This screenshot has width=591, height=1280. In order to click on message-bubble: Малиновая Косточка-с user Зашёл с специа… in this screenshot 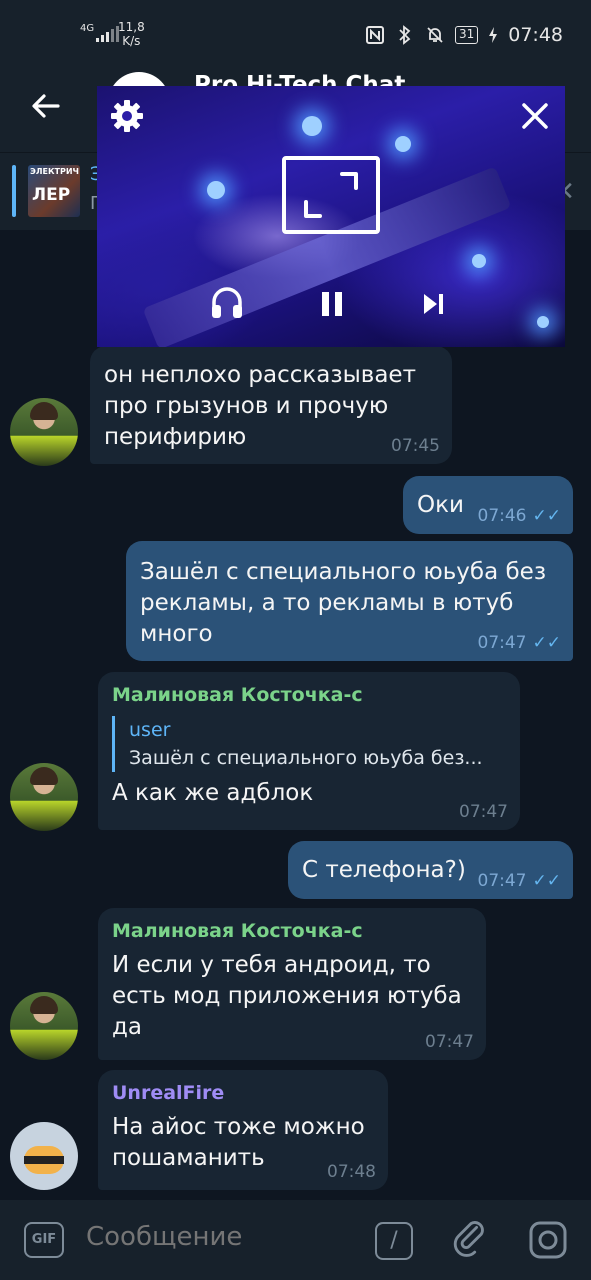, I will do `click(309, 751)`.